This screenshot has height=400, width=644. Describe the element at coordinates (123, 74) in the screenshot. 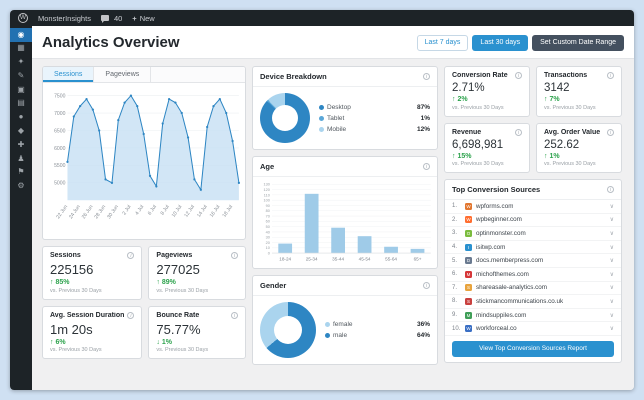

I see `tab-pageviews: Pageviews` at that location.